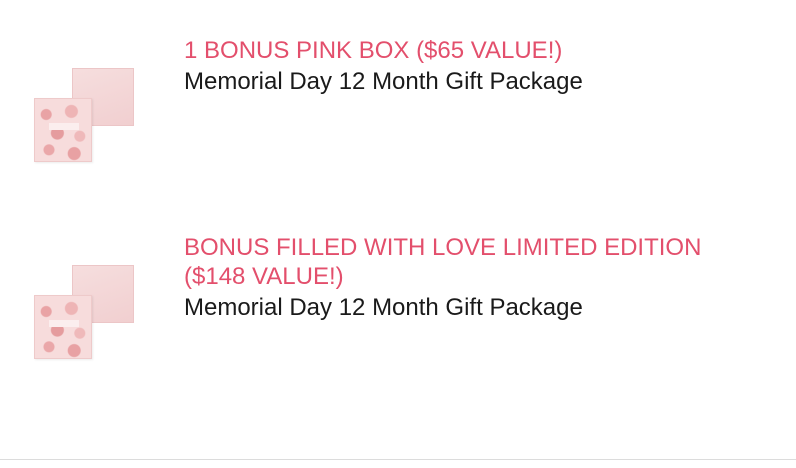 This screenshot has height=468, width=796. I want to click on gift-item-title: 1 BONUS PINK BOX ($65 VALUE!), so click(373, 50).